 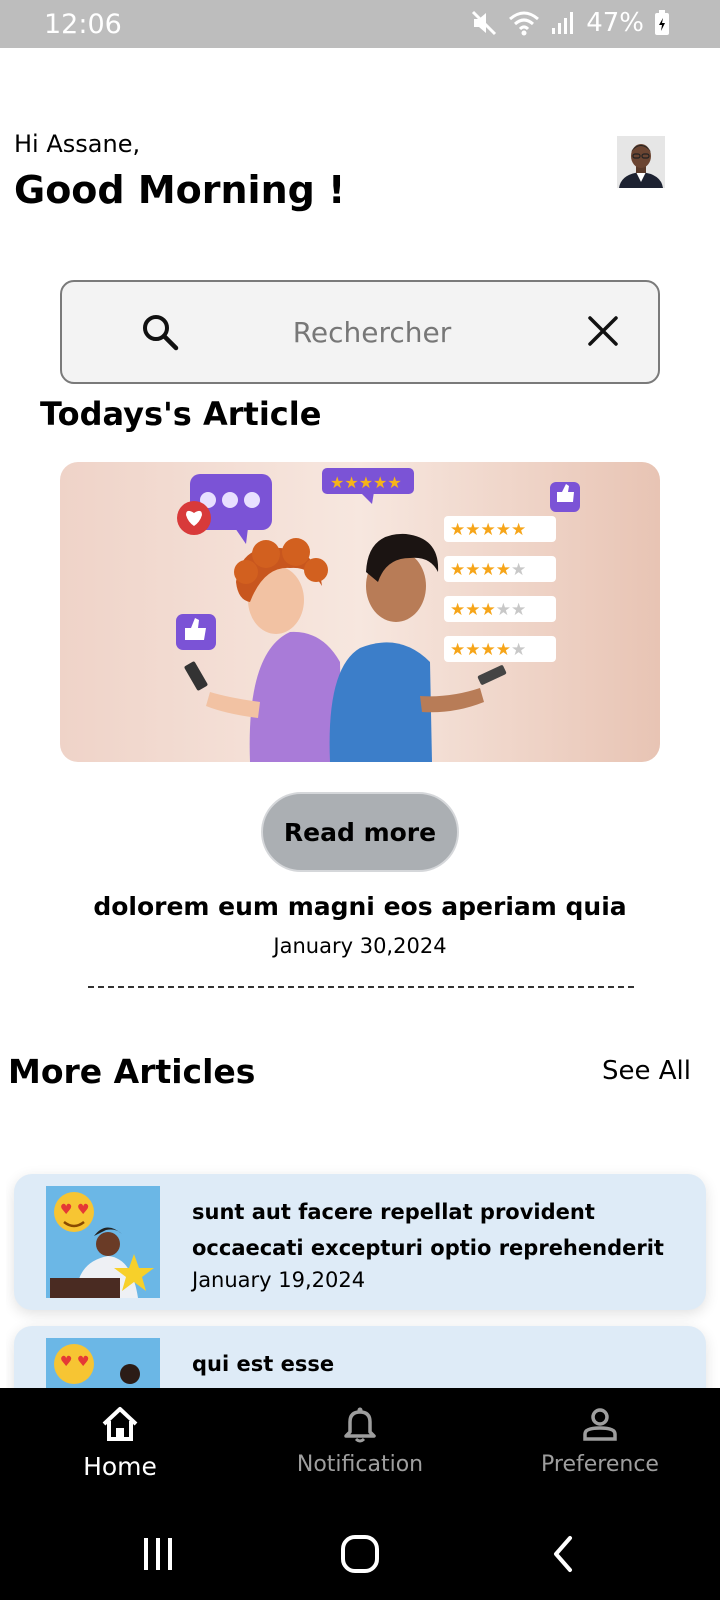 I want to click on search-bar, so click(x=360, y=332).